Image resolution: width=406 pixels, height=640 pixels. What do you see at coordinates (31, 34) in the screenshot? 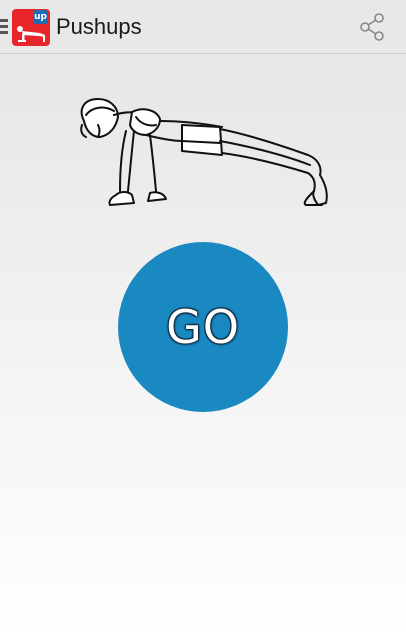
I see `pushup-figure-icon` at bounding box center [31, 34].